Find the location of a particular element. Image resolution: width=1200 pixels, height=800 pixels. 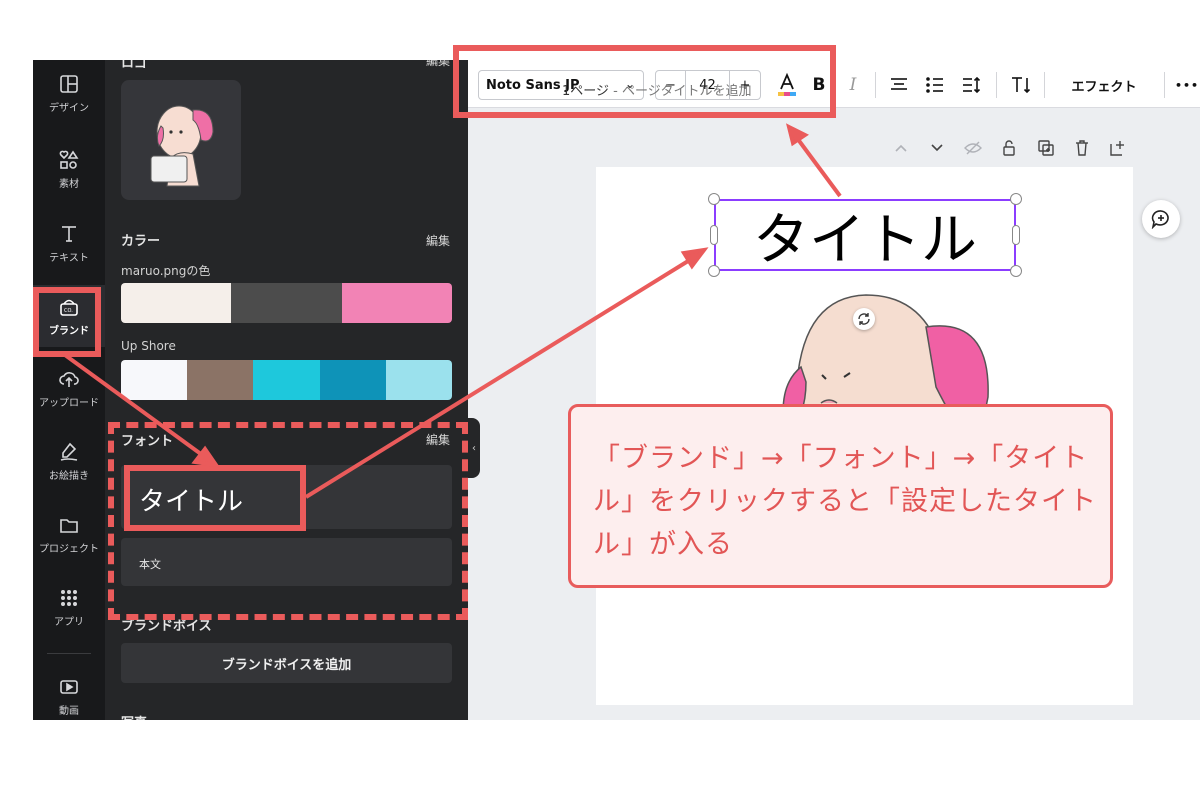

chevron-up-icon is located at coordinates (901, 148).